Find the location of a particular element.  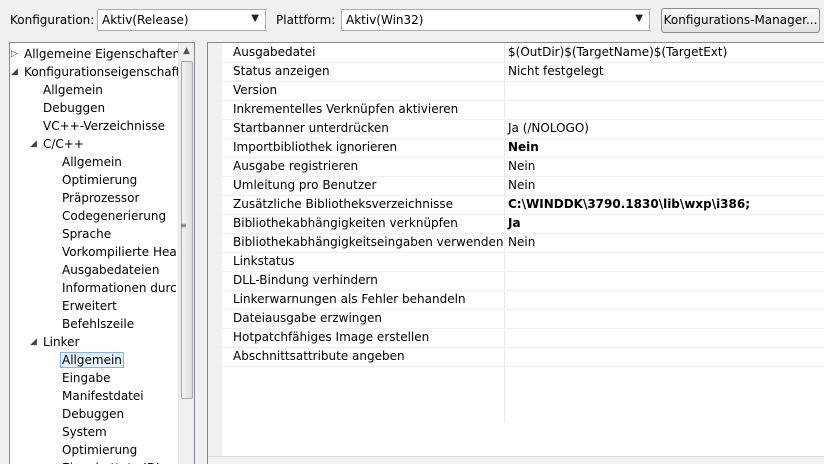

property-value: Ja is located at coordinates (514, 223).